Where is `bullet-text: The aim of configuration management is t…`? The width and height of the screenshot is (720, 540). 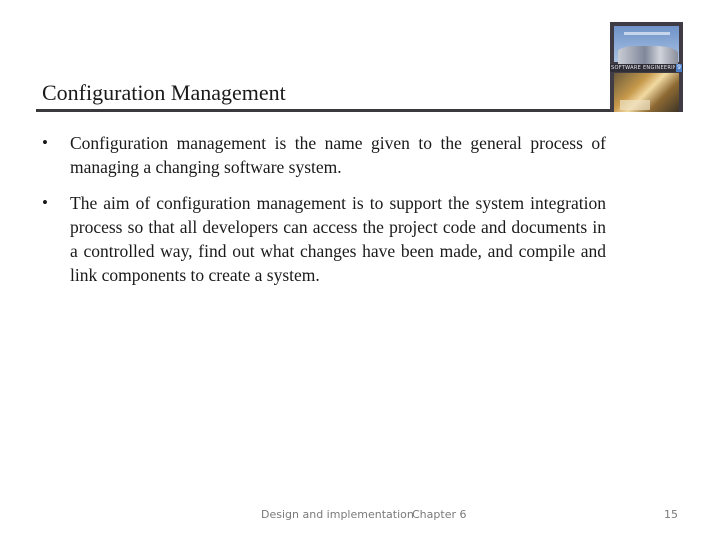
bullet-text: The aim of configuration management is t… is located at coordinates (338, 239).